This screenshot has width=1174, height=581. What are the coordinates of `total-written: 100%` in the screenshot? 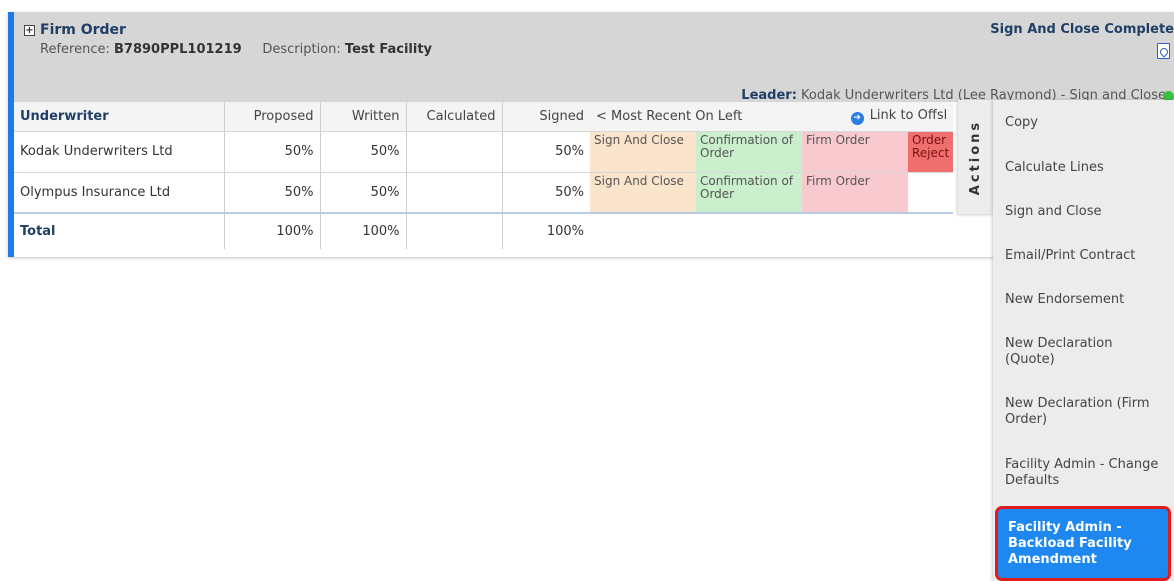 It's located at (363, 230).